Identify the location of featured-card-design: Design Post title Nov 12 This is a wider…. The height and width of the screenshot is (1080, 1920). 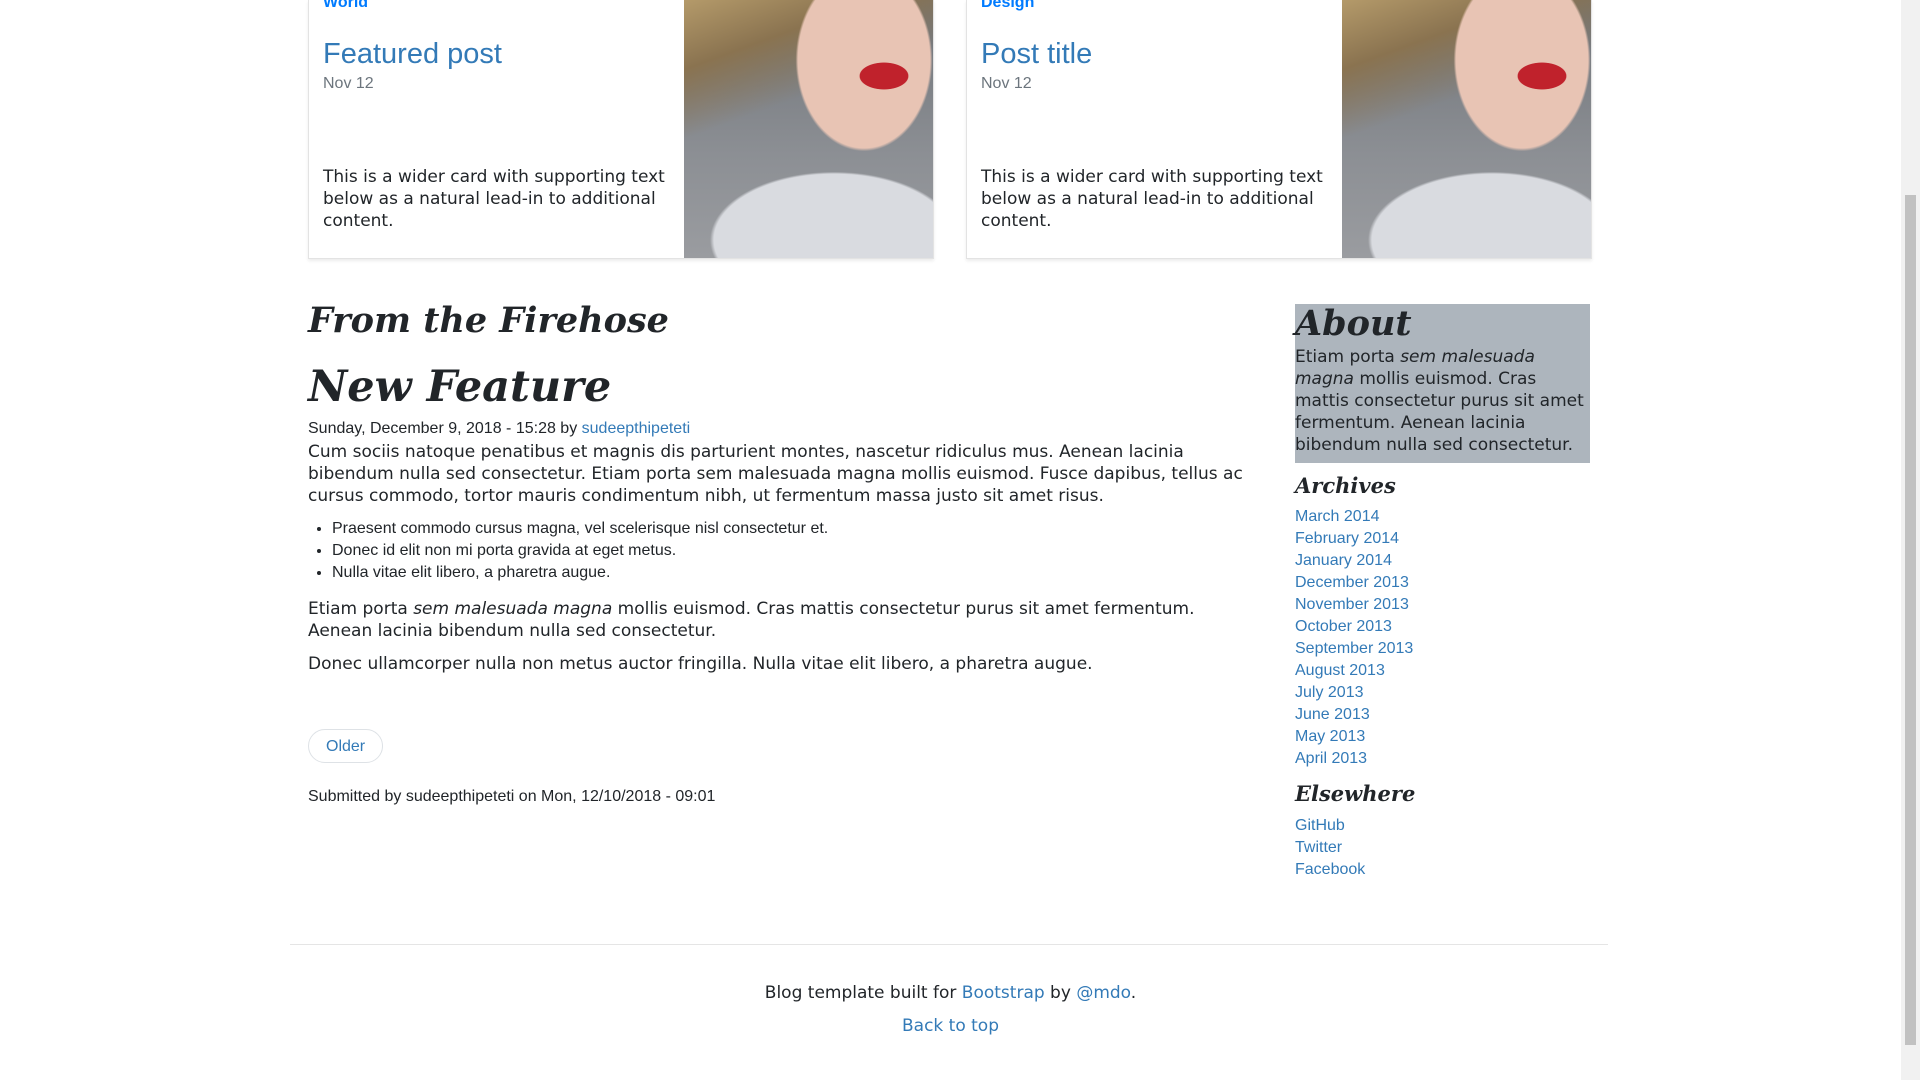
(1279, 129).